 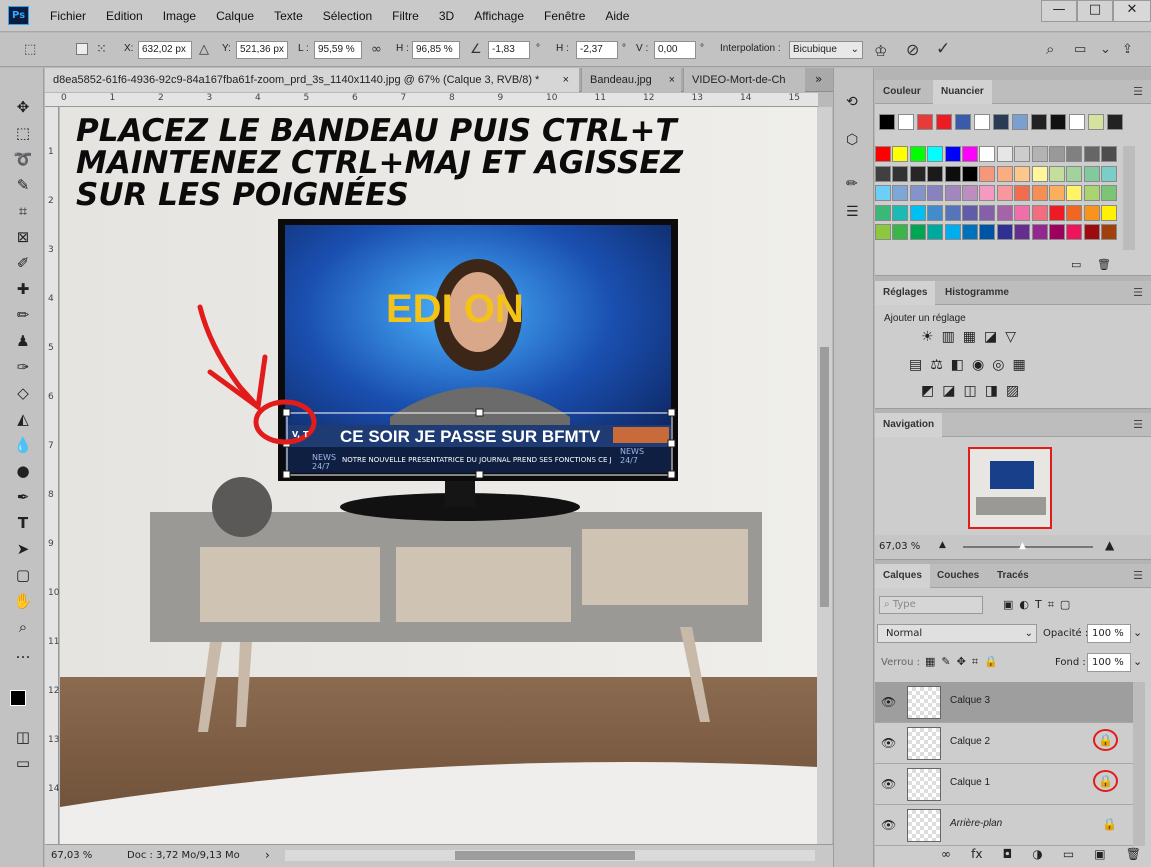 What do you see at coordinates (1104, 264) in the screenshot?
I see `trash-icon: 🗑` at bounding box center [1104, 264].